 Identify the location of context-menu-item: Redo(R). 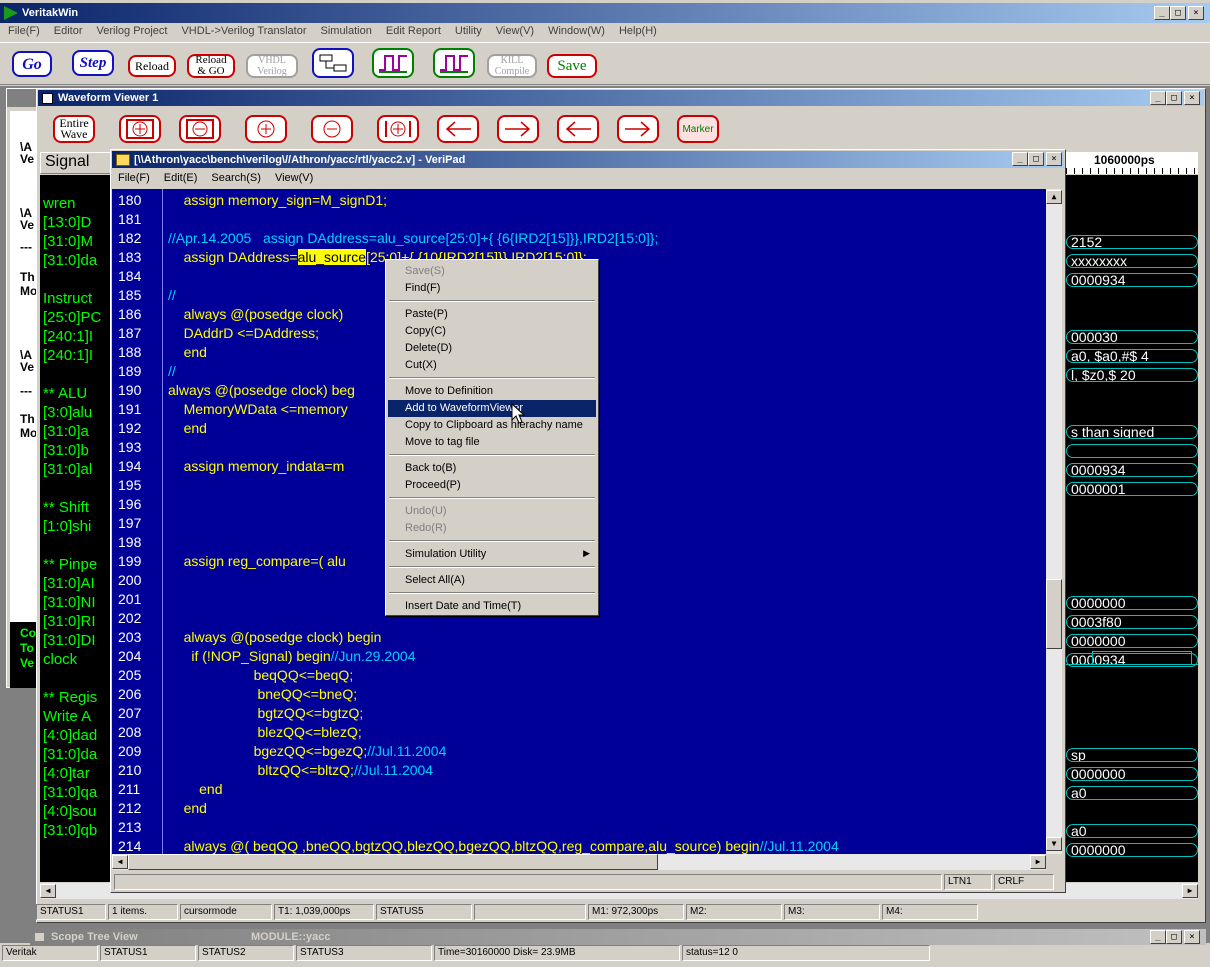
(492, 528).